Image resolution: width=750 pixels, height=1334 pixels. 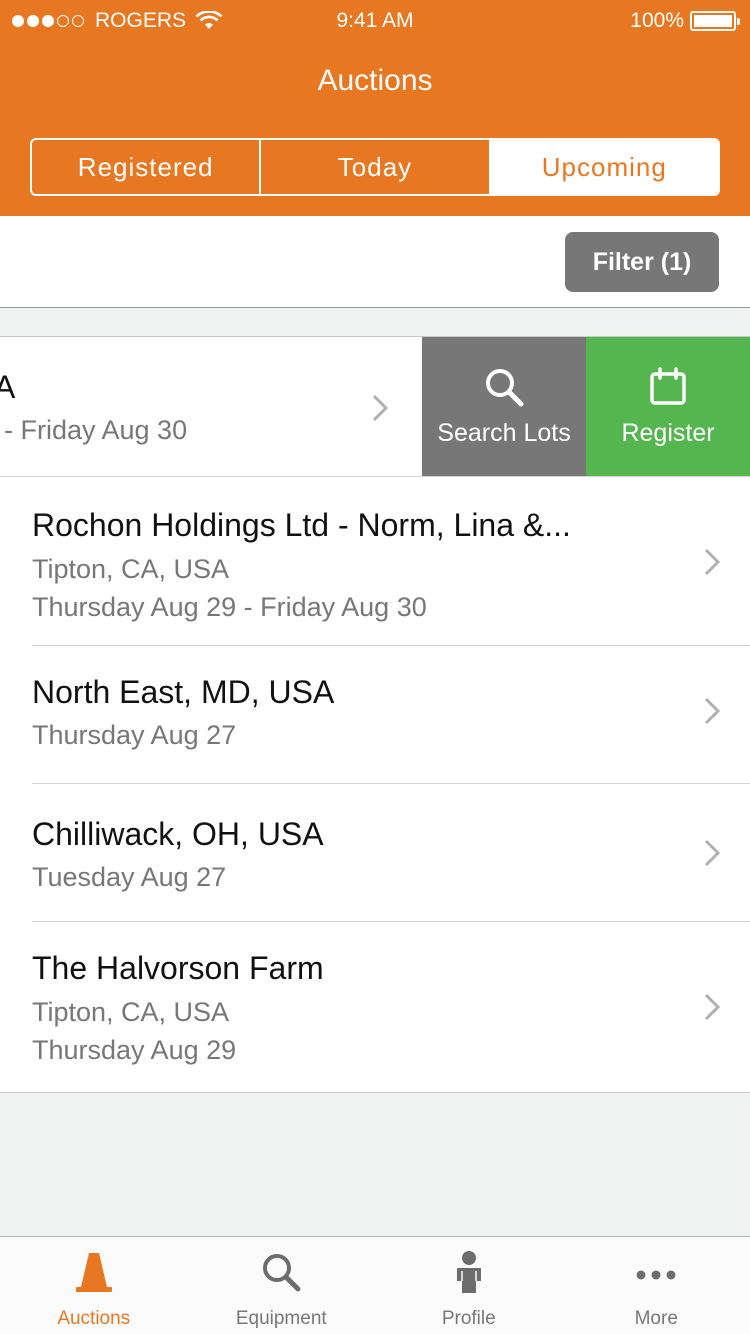 I want to click on person-icon, so click(x=468, y=1272).